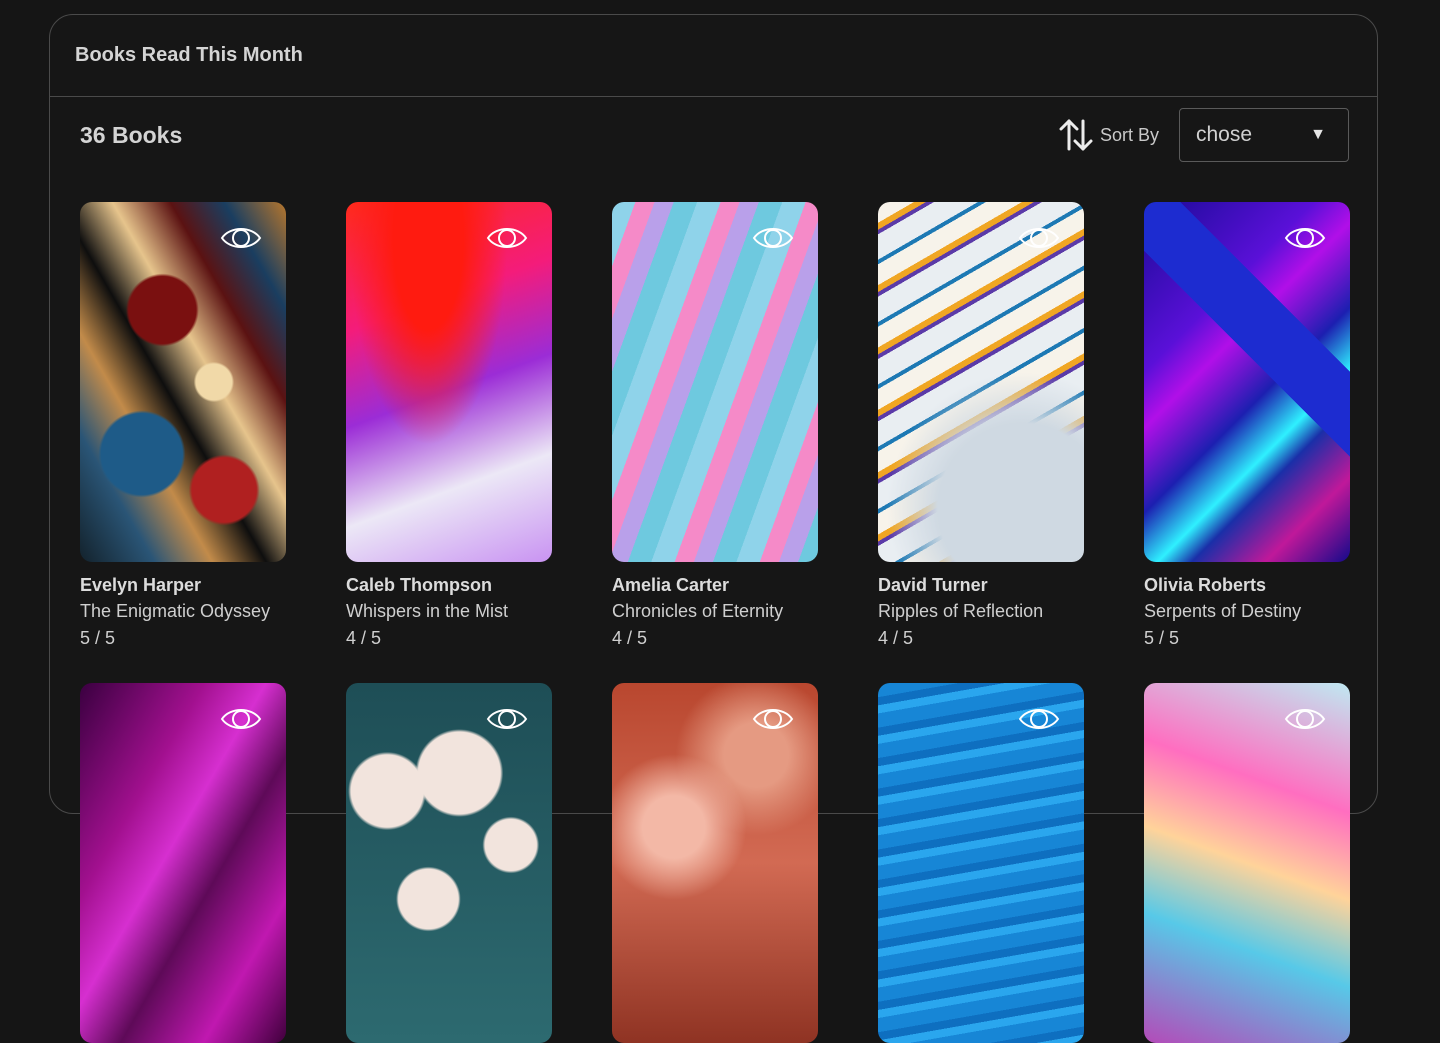  What do you see at coordinates (175, 611) in the screenshot?
I see `book-title: The Enigmatic Odyssey` at bounding box center [175, 611].